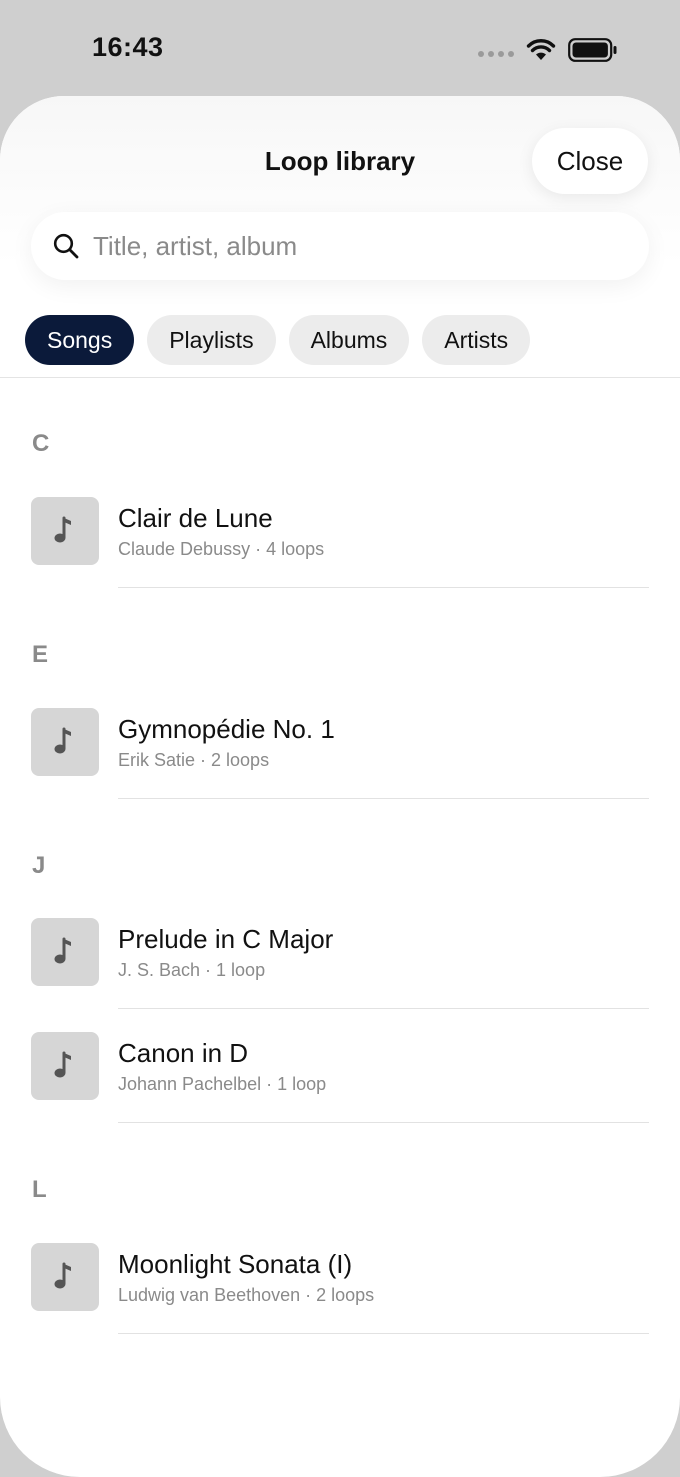  I want to click on song-meta: Johann Pachelbel · 1 loop, so click(222, 1084).